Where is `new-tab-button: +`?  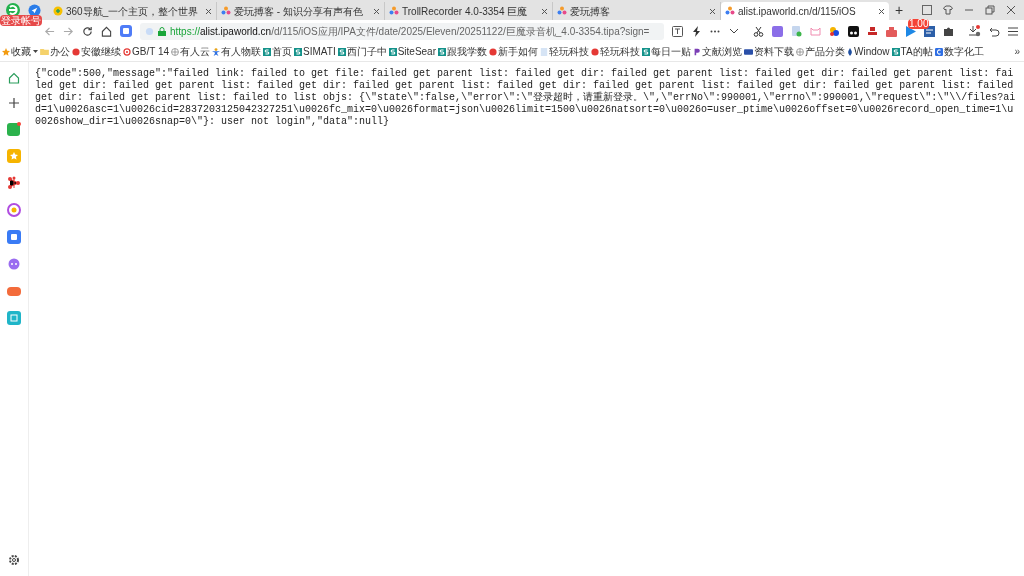 new-tab-button: + is located at coordinates (899, 10).